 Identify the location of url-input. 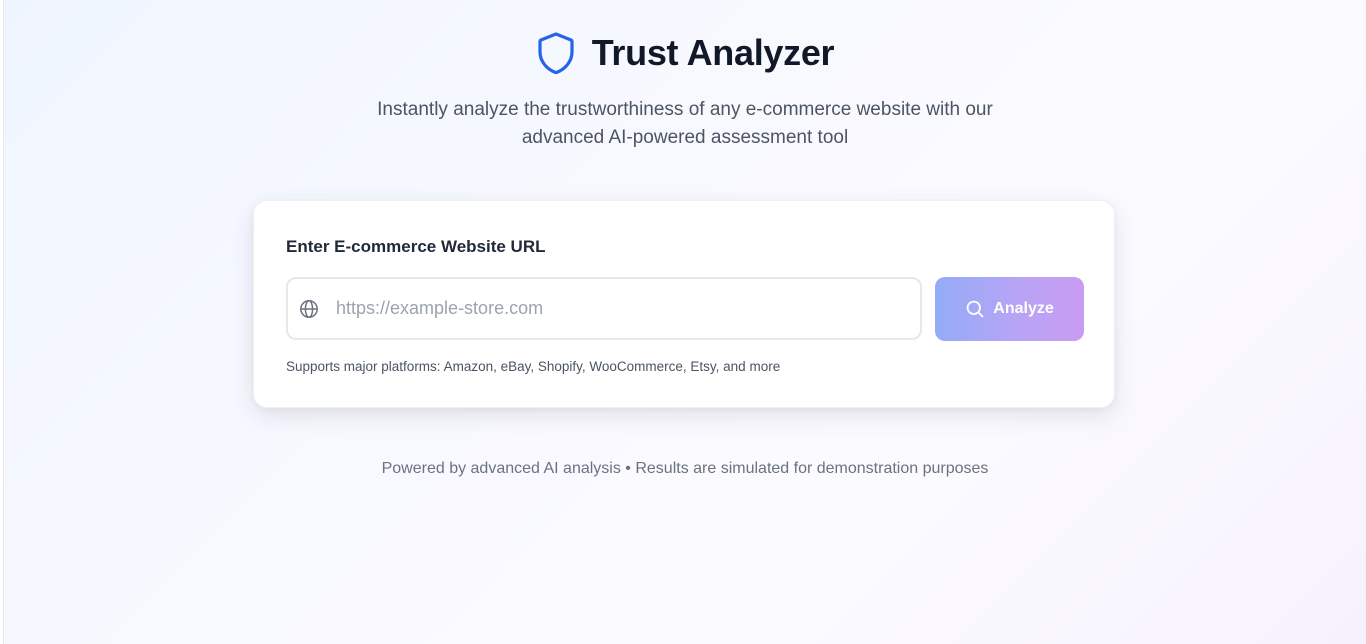
(621, 308).